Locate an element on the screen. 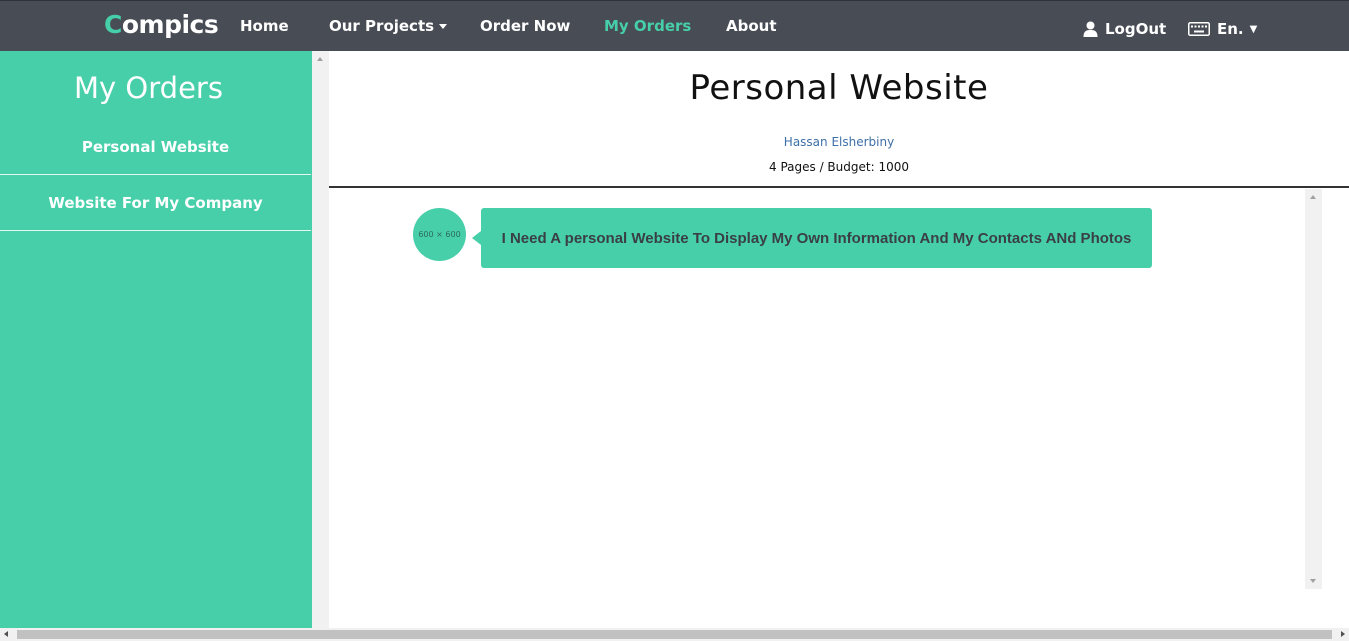 The image size is (1349, 641). brand-logo: Compics is located at coordinates (161, 24).